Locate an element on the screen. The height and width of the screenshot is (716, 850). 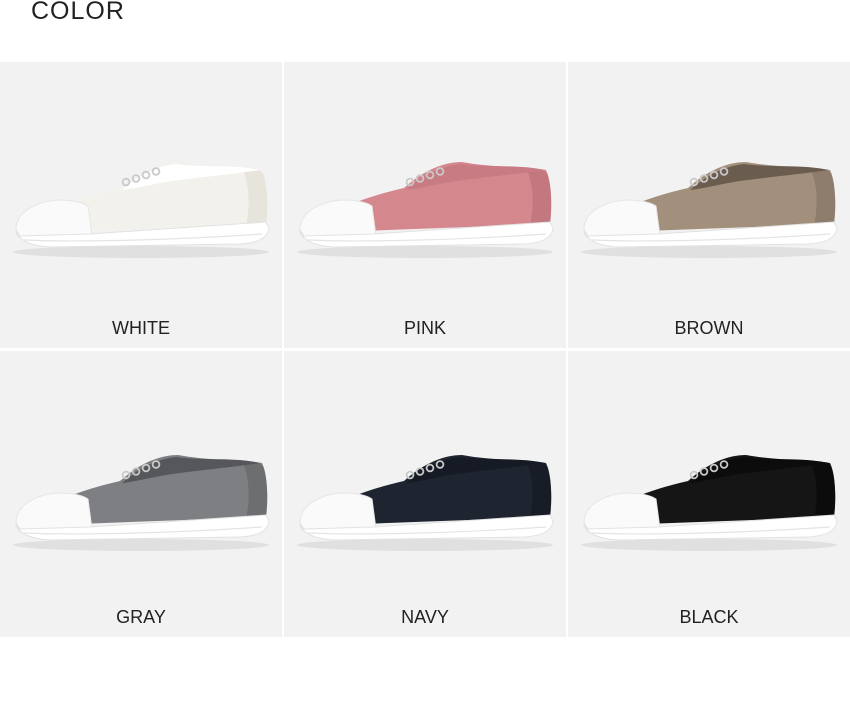
shoe-image-black is located at coordinates (709, 503).